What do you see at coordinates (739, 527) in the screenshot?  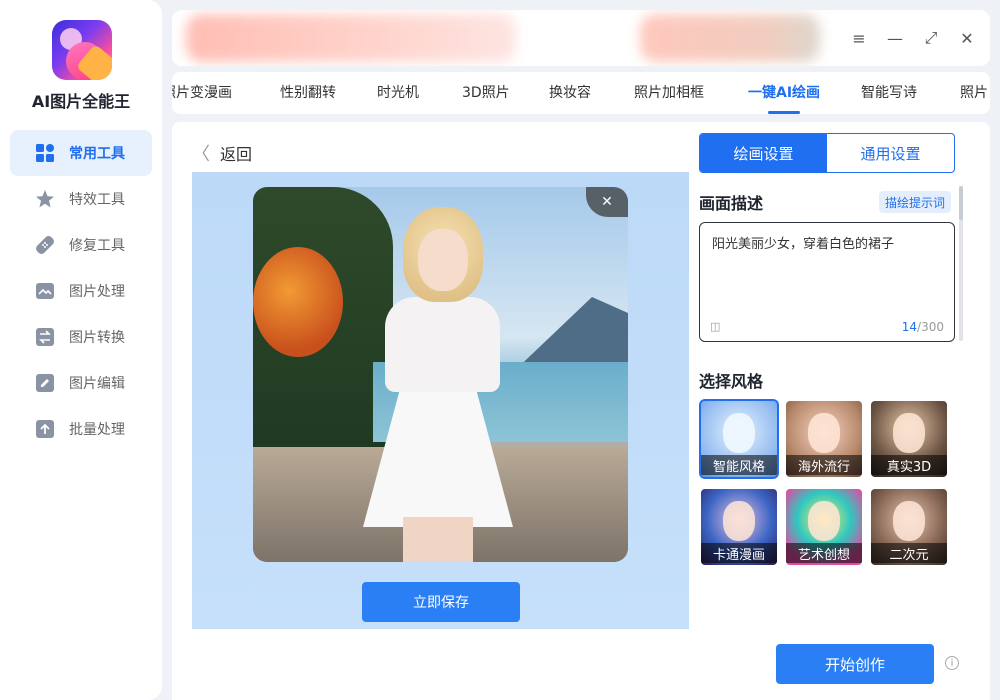 I see `style-card-cartoon: 卡通漫画` at bounding box center [739, 527].